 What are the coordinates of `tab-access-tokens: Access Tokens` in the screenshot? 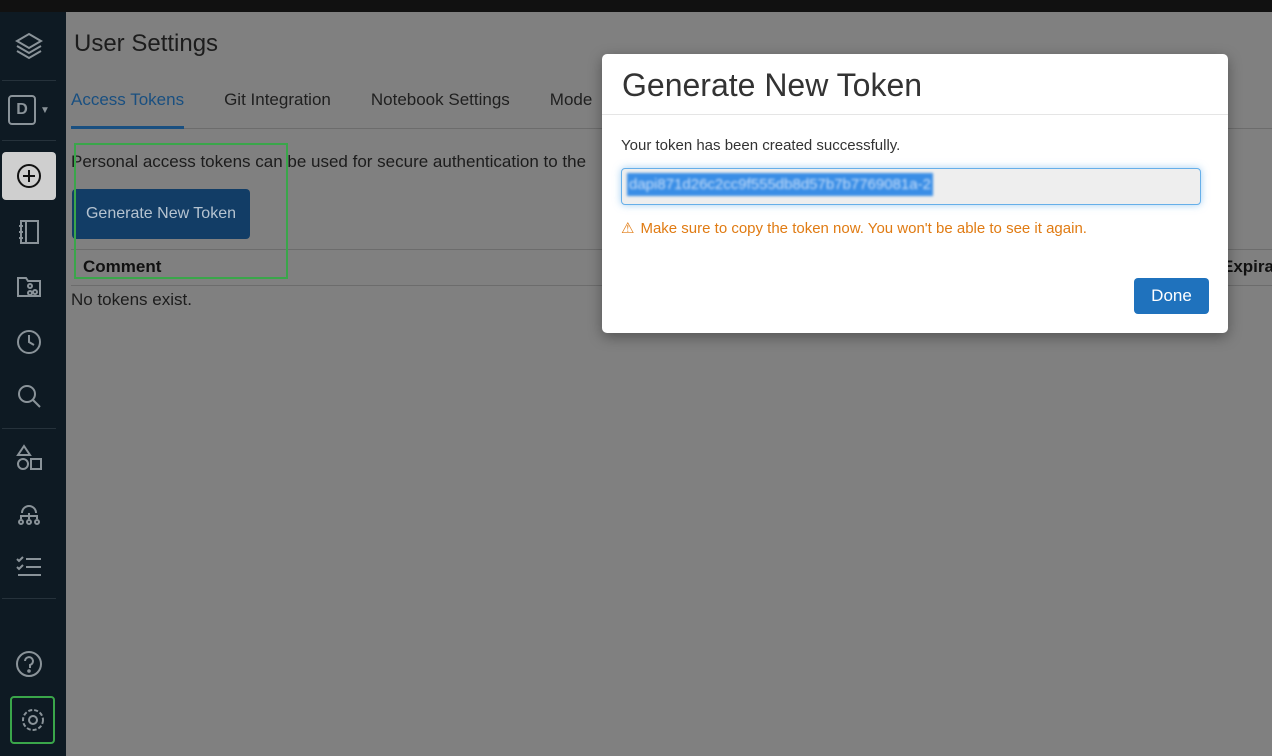 It's located at (128, 109).